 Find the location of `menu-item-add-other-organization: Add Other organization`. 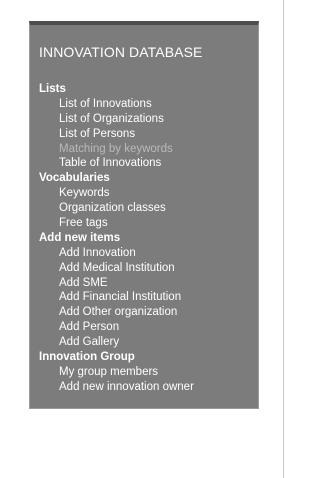

menu-item-add-other-organization: Add Other organization is located at coordinates (146, 312).